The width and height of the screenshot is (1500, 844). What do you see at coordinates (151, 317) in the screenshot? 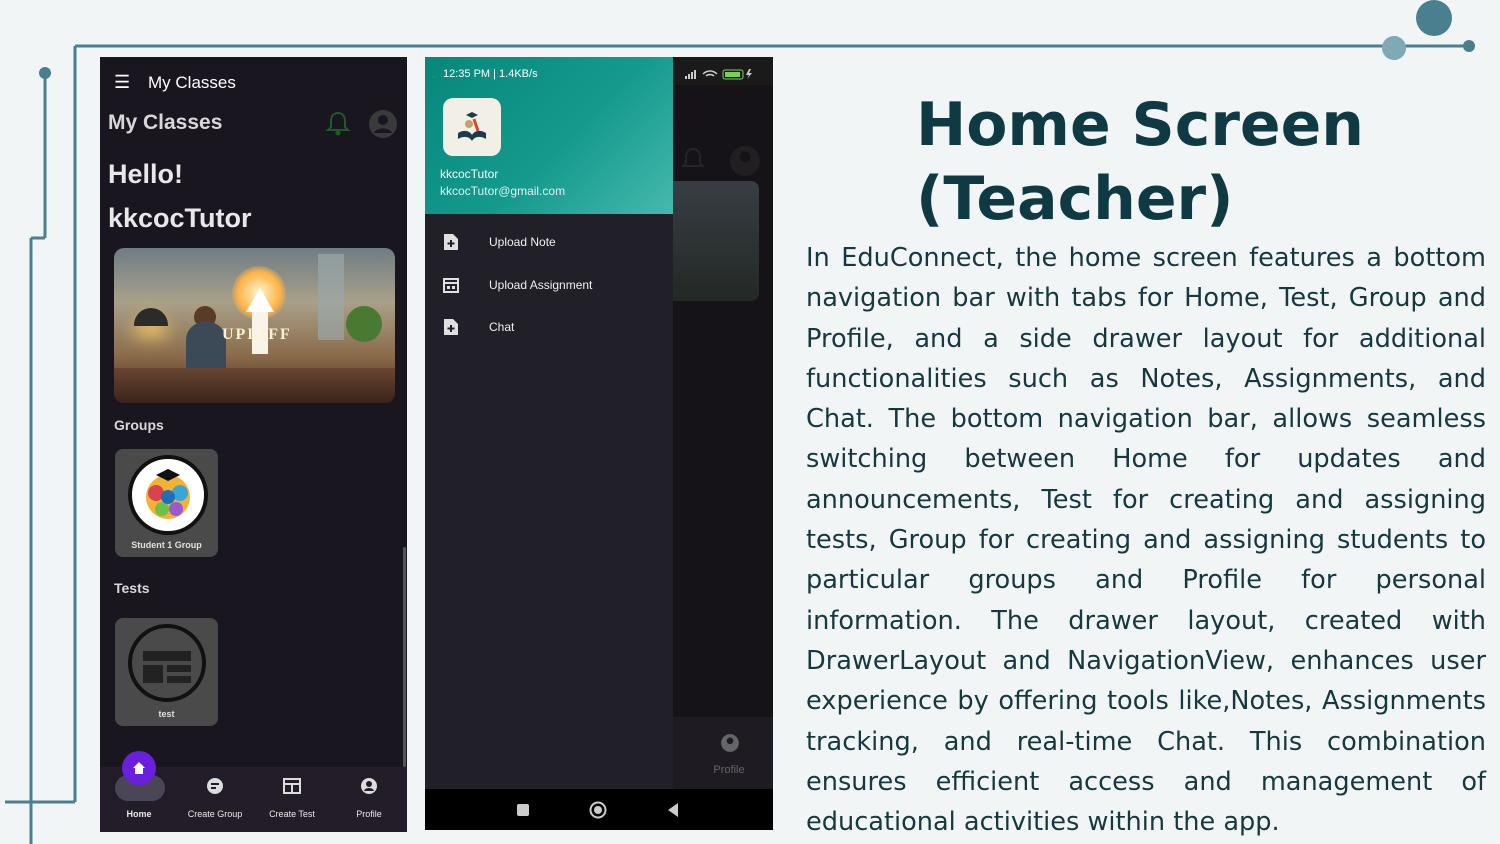
I see `banner-lamp` at bounding box center [151, 317].